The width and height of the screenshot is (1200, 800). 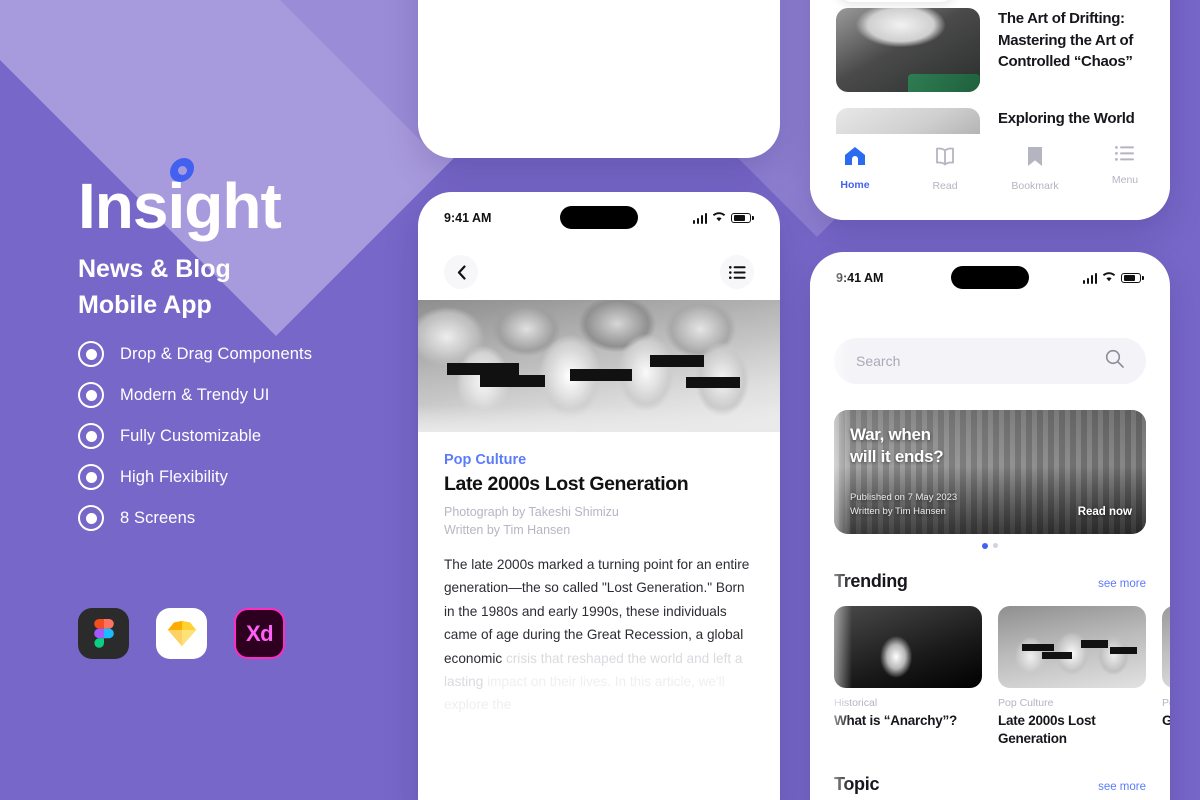 I want to click on brand-name: Insight, so click(x=180, y=206).